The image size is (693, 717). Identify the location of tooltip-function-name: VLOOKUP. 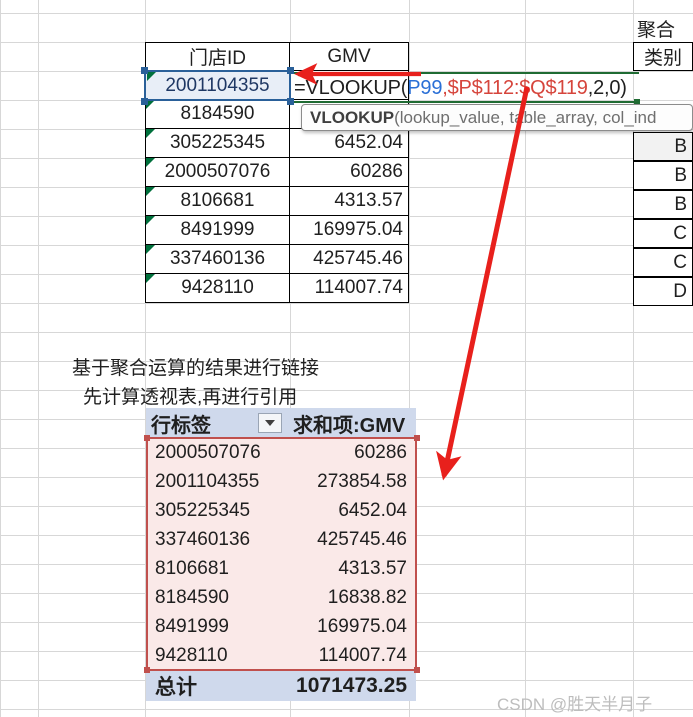
(352, 117).